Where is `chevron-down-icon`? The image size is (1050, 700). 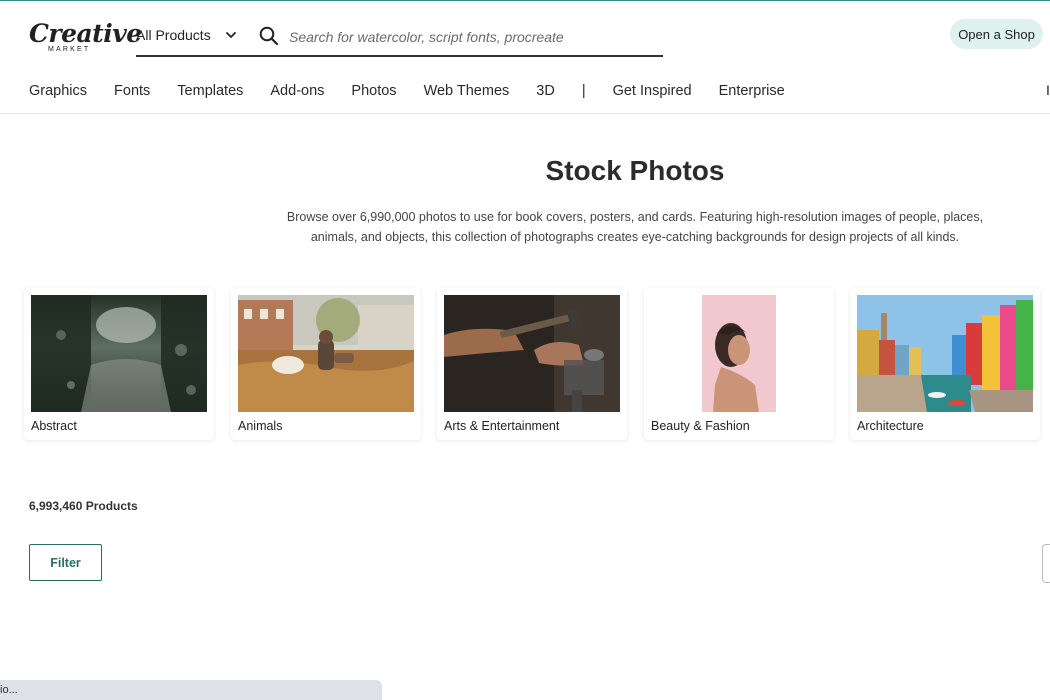
chevron-down-icon is located at coordinates (230, 35).